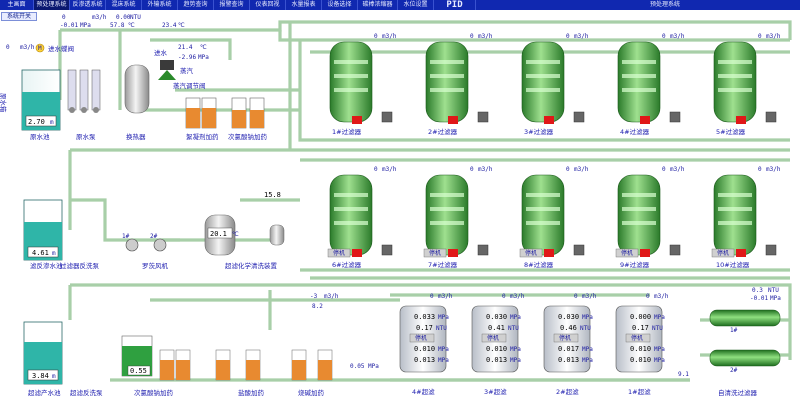  I want to click on raw-temp-unit: ℃, so click(181, 25).